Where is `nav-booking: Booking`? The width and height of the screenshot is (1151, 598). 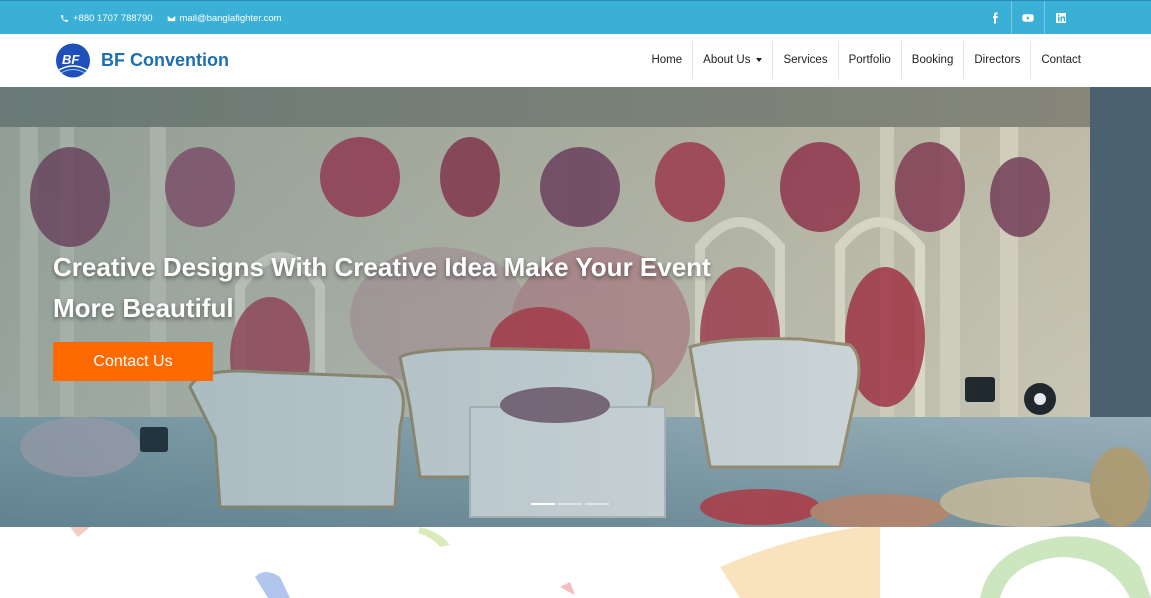 nav-booking: Booking is located at coordinates (932, 60).